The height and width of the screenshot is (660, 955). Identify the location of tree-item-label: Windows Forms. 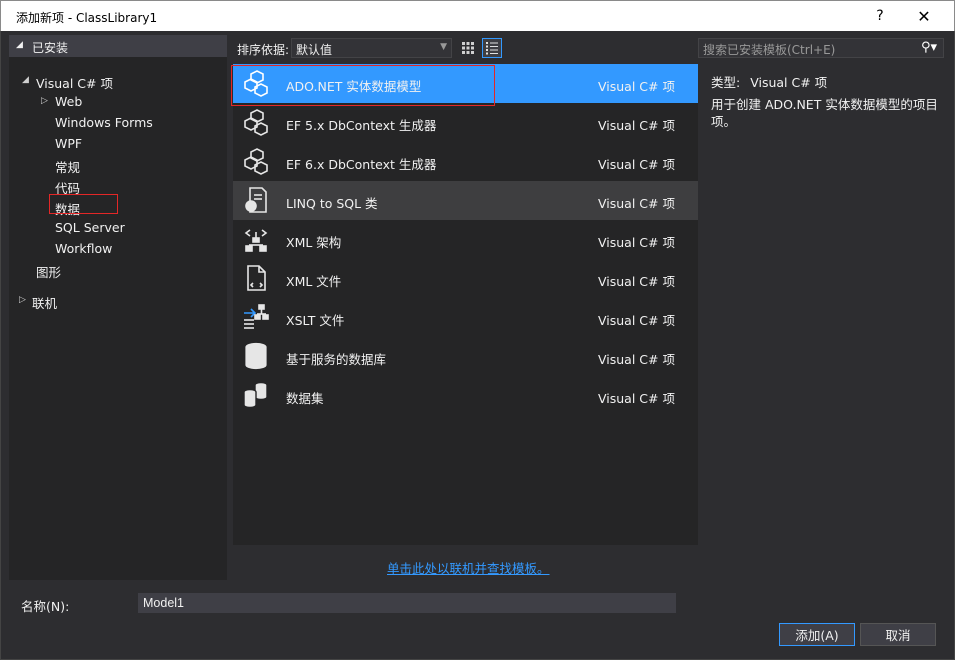
(104, 122).